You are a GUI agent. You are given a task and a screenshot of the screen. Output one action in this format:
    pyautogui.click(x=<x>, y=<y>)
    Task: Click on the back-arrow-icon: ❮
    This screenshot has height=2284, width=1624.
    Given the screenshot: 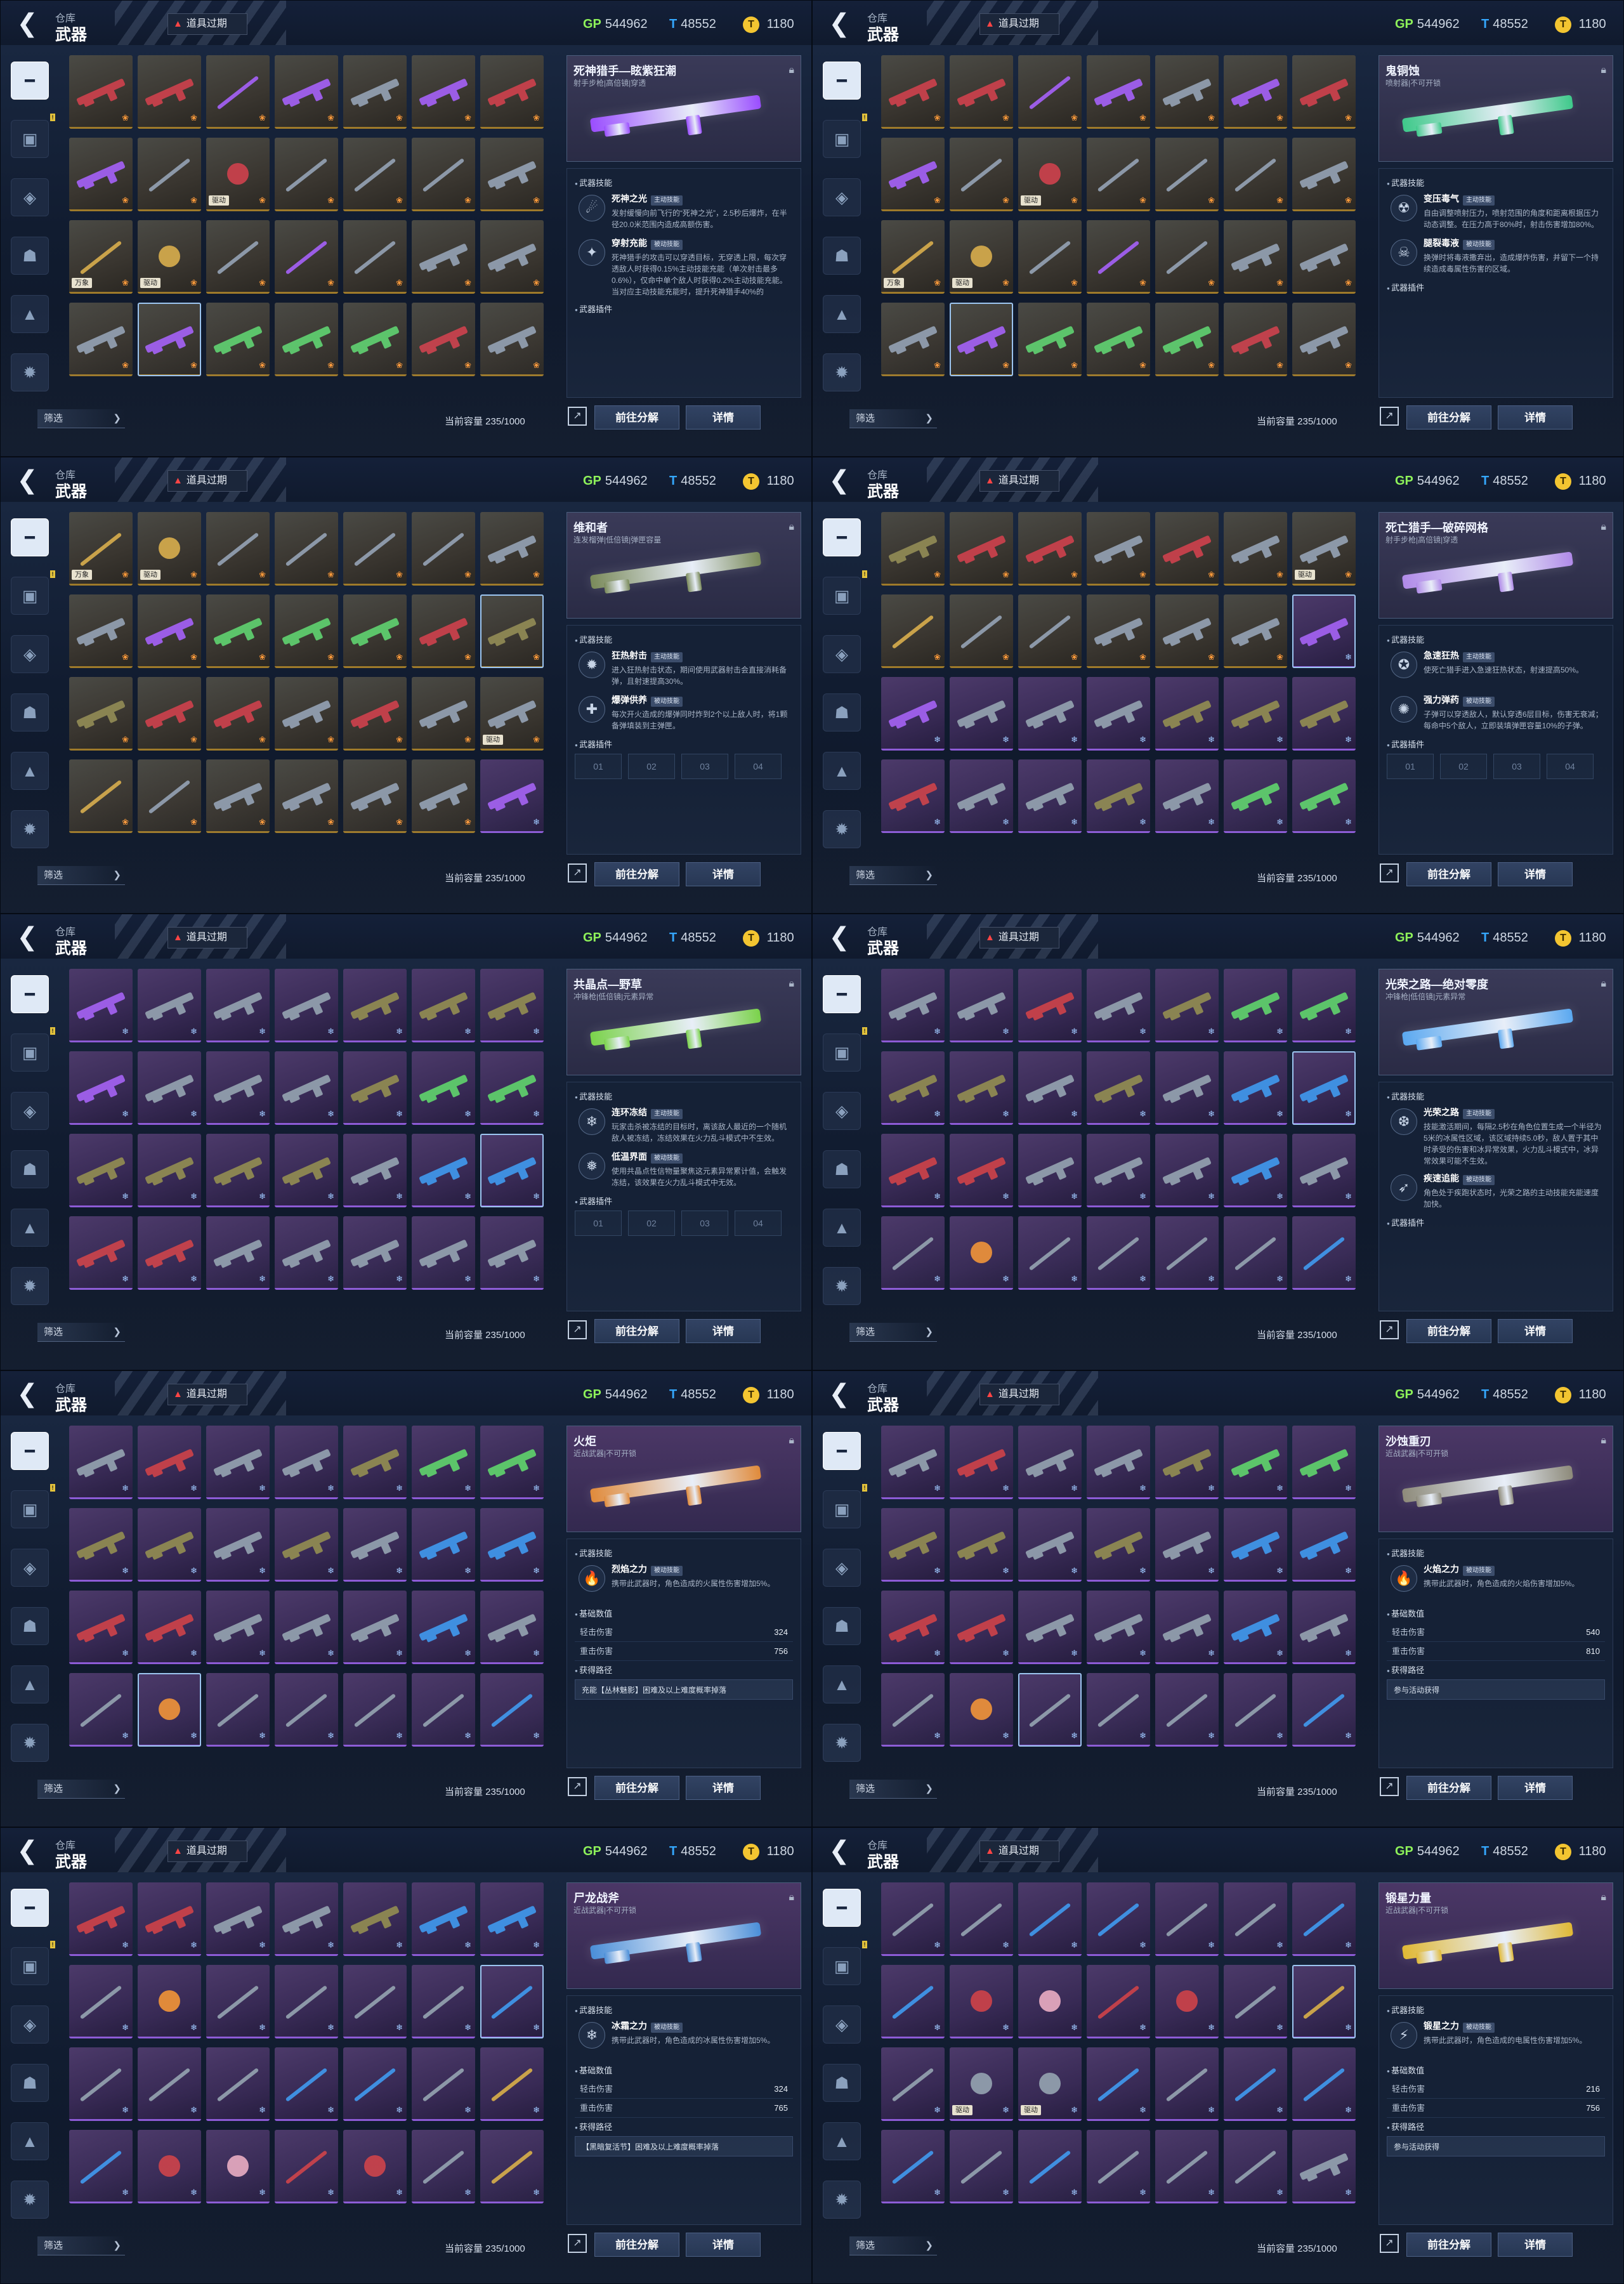 What is the action you would take?
    pyautogui.click(x=27, y=480)
    